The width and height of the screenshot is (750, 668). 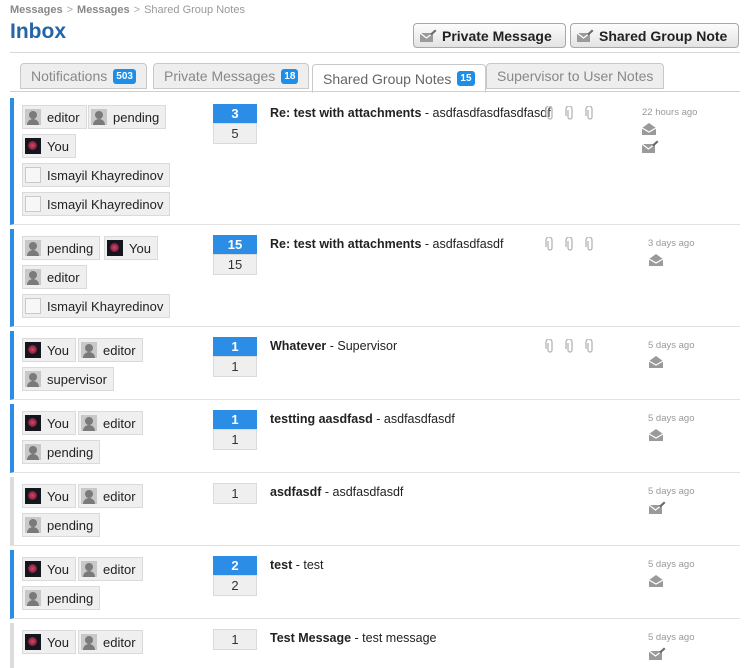 What do you see at coordinates (671, 243) in the screenshot?
I see `thread-time: 3 days ago` at bounding box center [671, 243].